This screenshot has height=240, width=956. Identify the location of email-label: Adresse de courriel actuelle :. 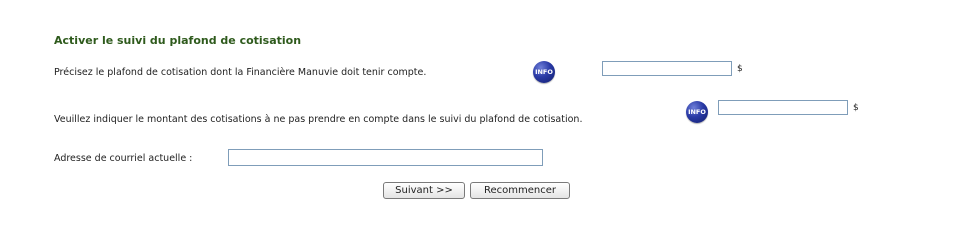
(123, 158).